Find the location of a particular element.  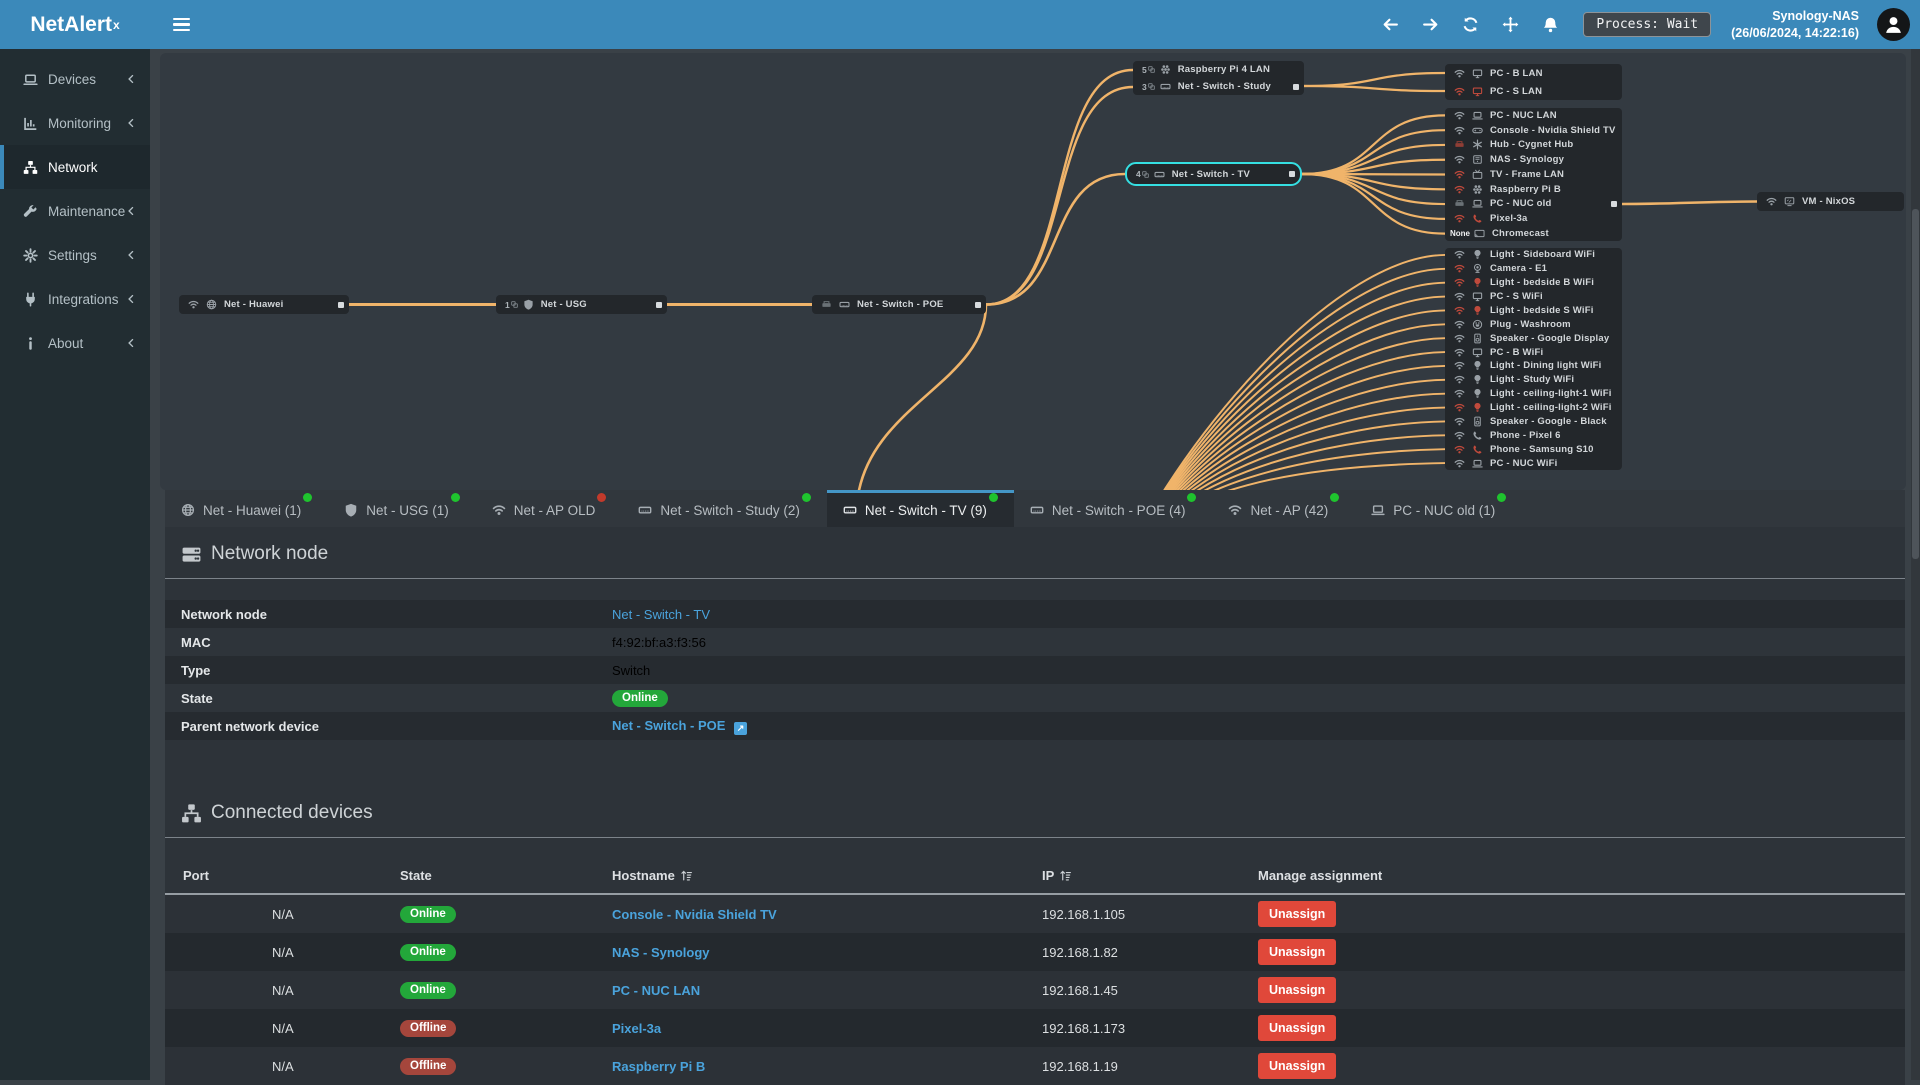

column-header-ip: IP is located at coordinates (1150, 875).